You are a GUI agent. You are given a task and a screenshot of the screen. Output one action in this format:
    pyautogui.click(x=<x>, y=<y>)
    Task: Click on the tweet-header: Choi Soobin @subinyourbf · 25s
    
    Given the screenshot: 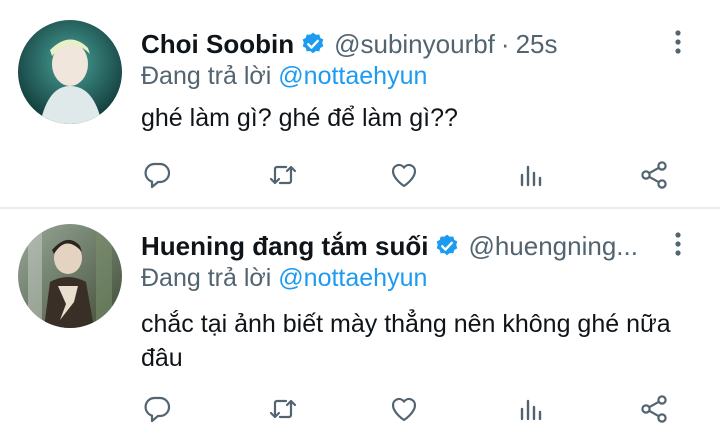 What is the action you would take?
    pyautogui.click(x=399, y=44)
    